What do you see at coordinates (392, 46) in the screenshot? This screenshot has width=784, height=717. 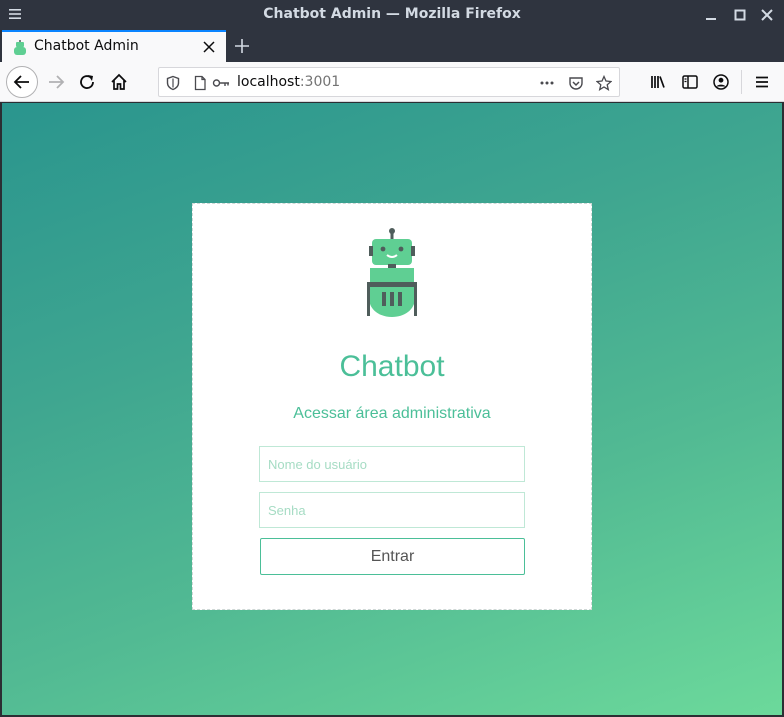 I see `tab-strip: Chatbot Admin` at bounding box center [392, 46].